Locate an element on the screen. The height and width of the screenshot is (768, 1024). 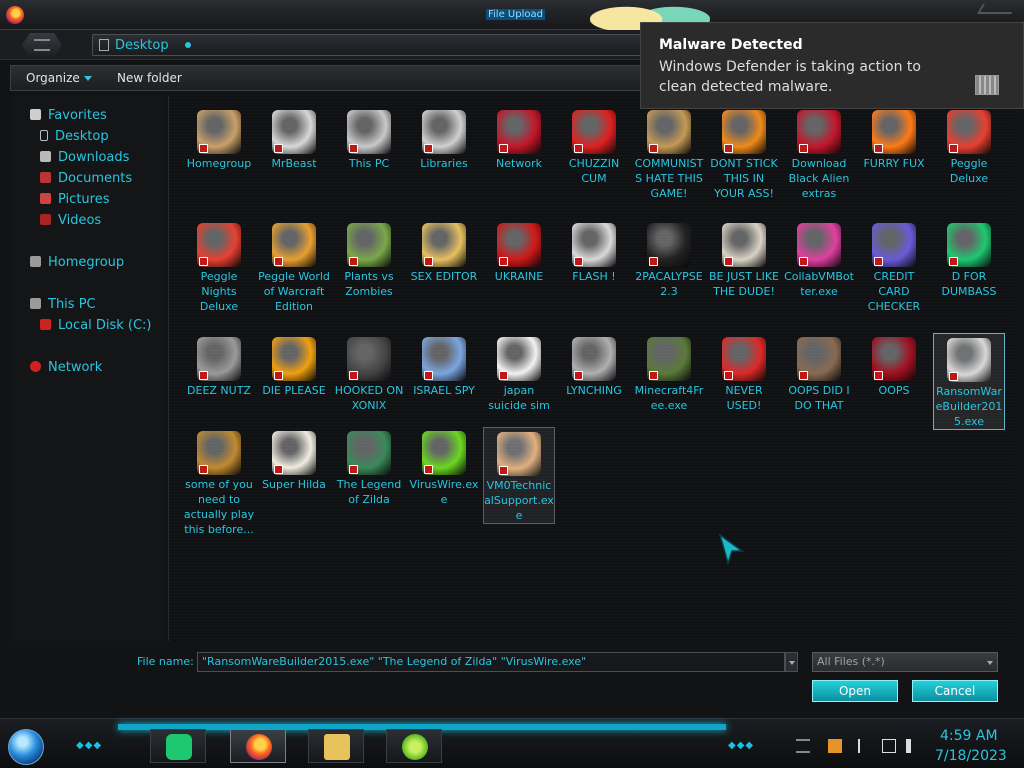
file-item: The Legend of Zilda is located at coordinates (369, 467).